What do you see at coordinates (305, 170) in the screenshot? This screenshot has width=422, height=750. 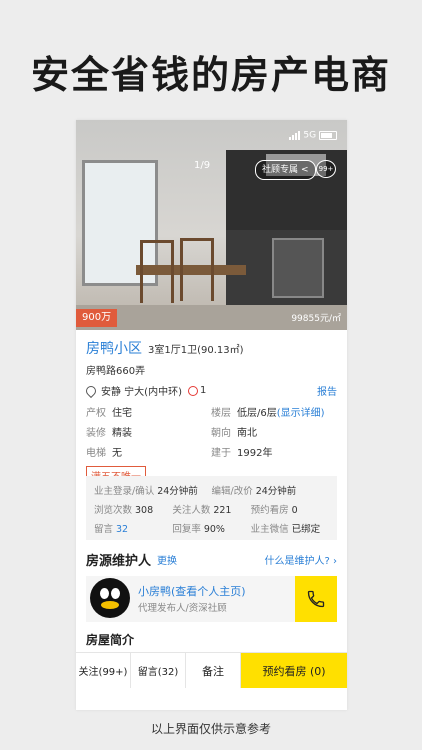 I see `share-icon: <` at bounding box center [305, 170].